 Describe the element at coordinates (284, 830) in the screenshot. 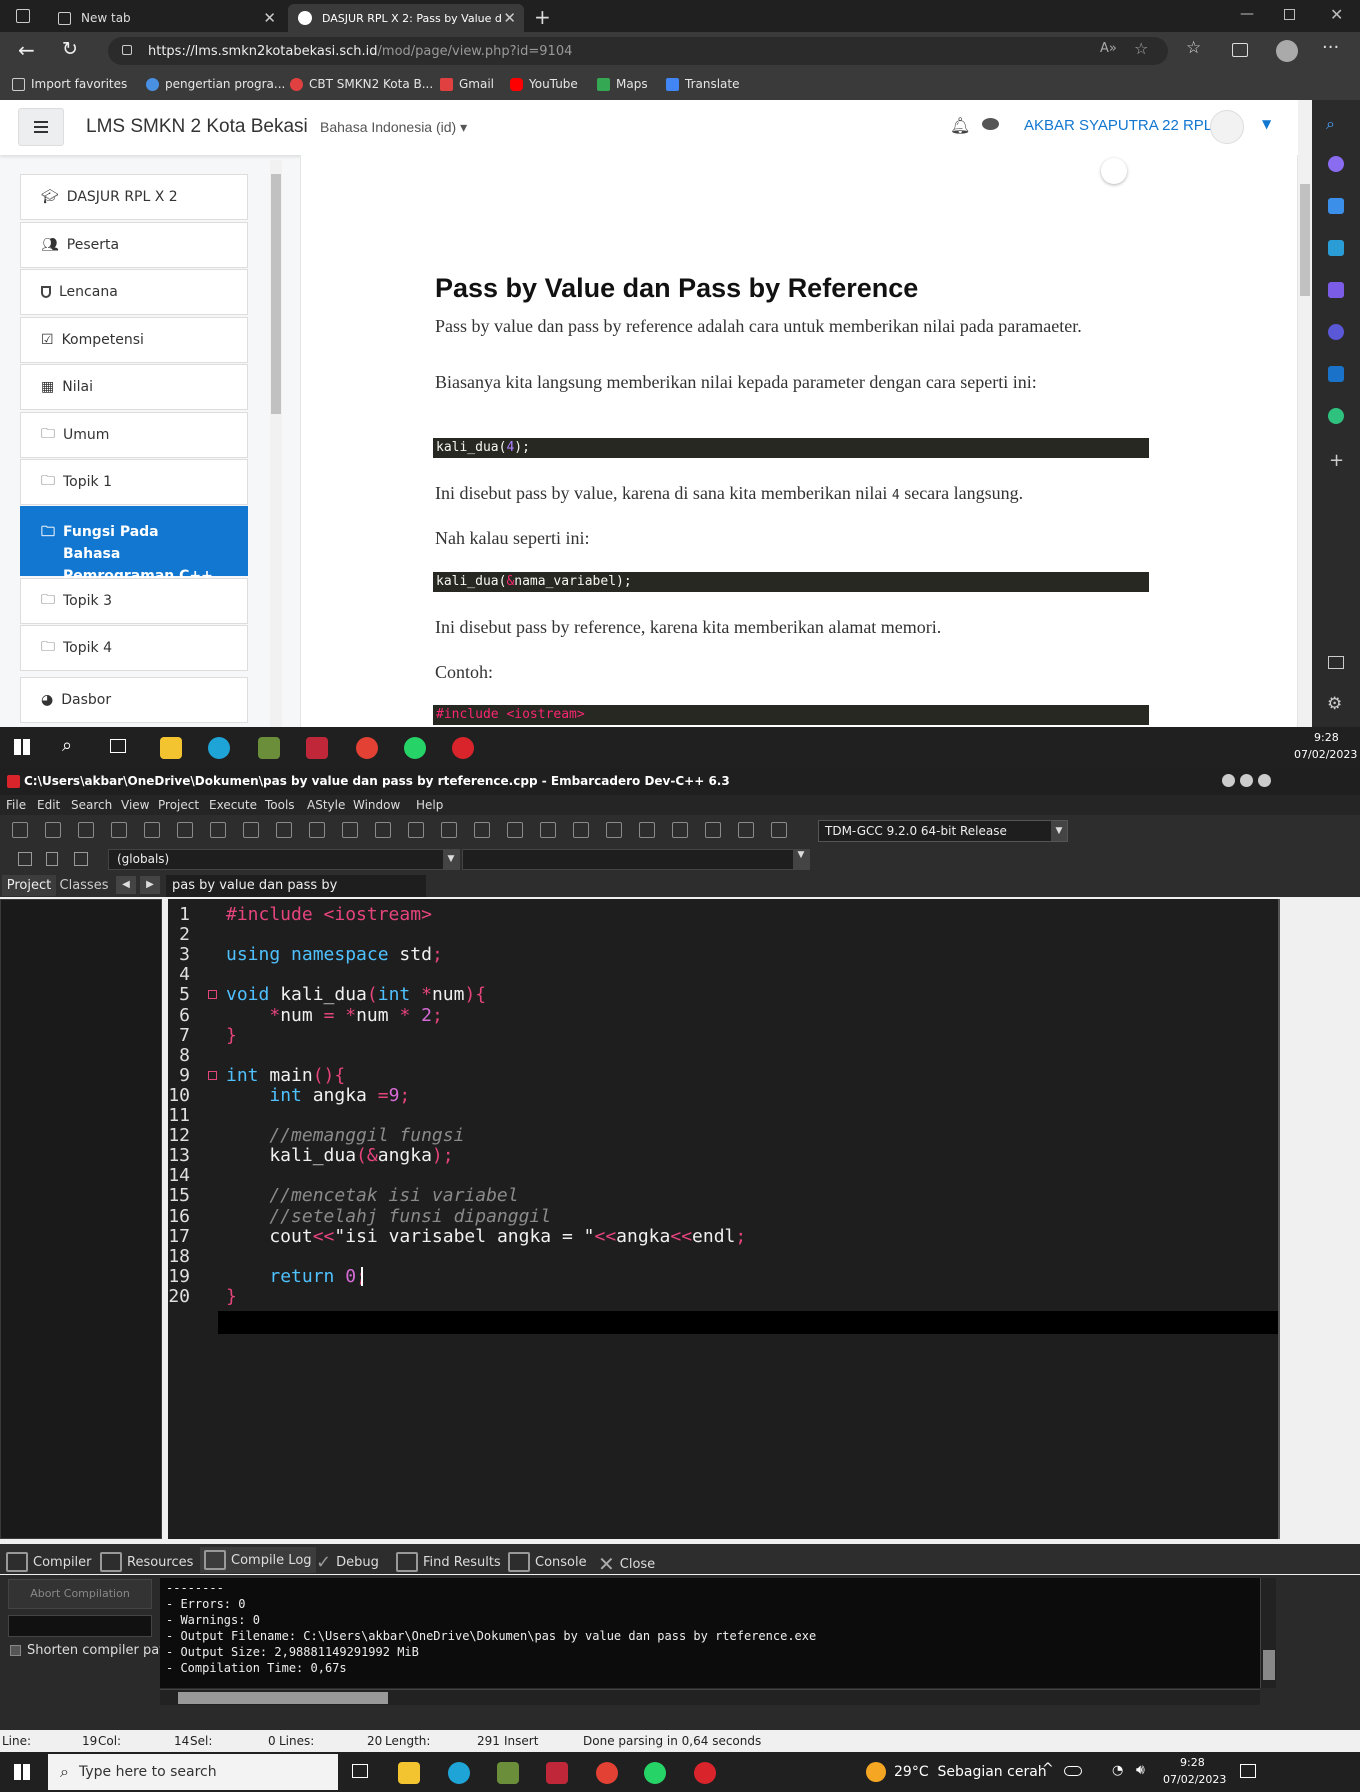

I see `replace-icon` at that location.